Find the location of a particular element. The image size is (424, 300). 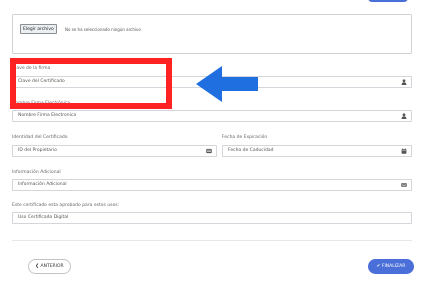

file-upload-area is located at coordinates (212, 34).